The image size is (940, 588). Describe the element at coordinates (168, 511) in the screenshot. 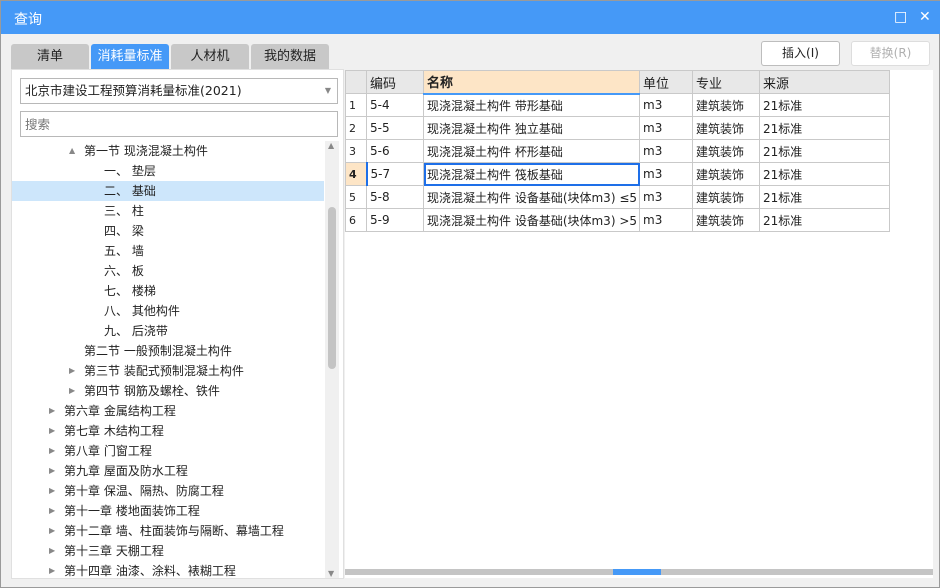

I see `tree-node: ▶ 第十一章 楼地面装饰工程` at that location.